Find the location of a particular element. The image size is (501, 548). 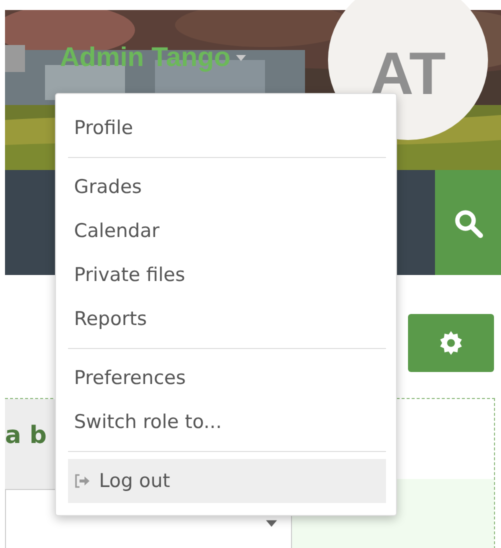

search-icon is located at coordinates (468, 223).